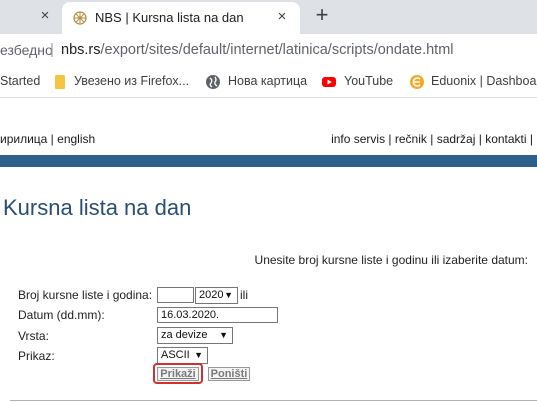  I want to click on page-title: Kursna lista na dan, so click(97, 207).